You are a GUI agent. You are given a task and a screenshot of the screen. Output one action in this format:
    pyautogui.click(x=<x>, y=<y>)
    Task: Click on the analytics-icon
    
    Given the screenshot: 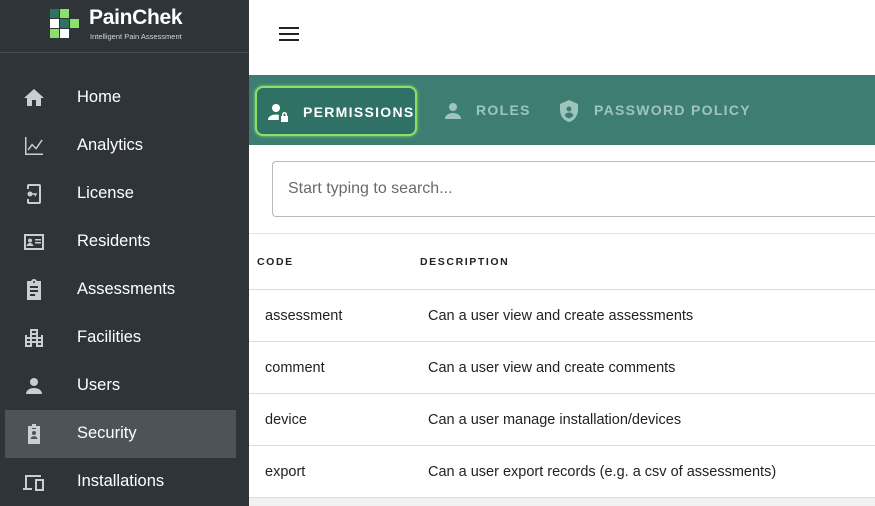 What is the action you would take?
    pyautogui.click(x=34, y=146)
    